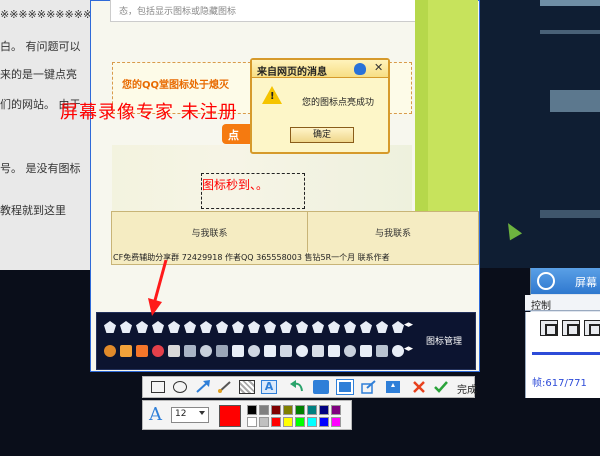 The width and height of the screenshot is (600, 456). What do you see at coordinates (202, 413) in the screenshot?
I see `chevron-down-icon` at bounding box center [202, 413].